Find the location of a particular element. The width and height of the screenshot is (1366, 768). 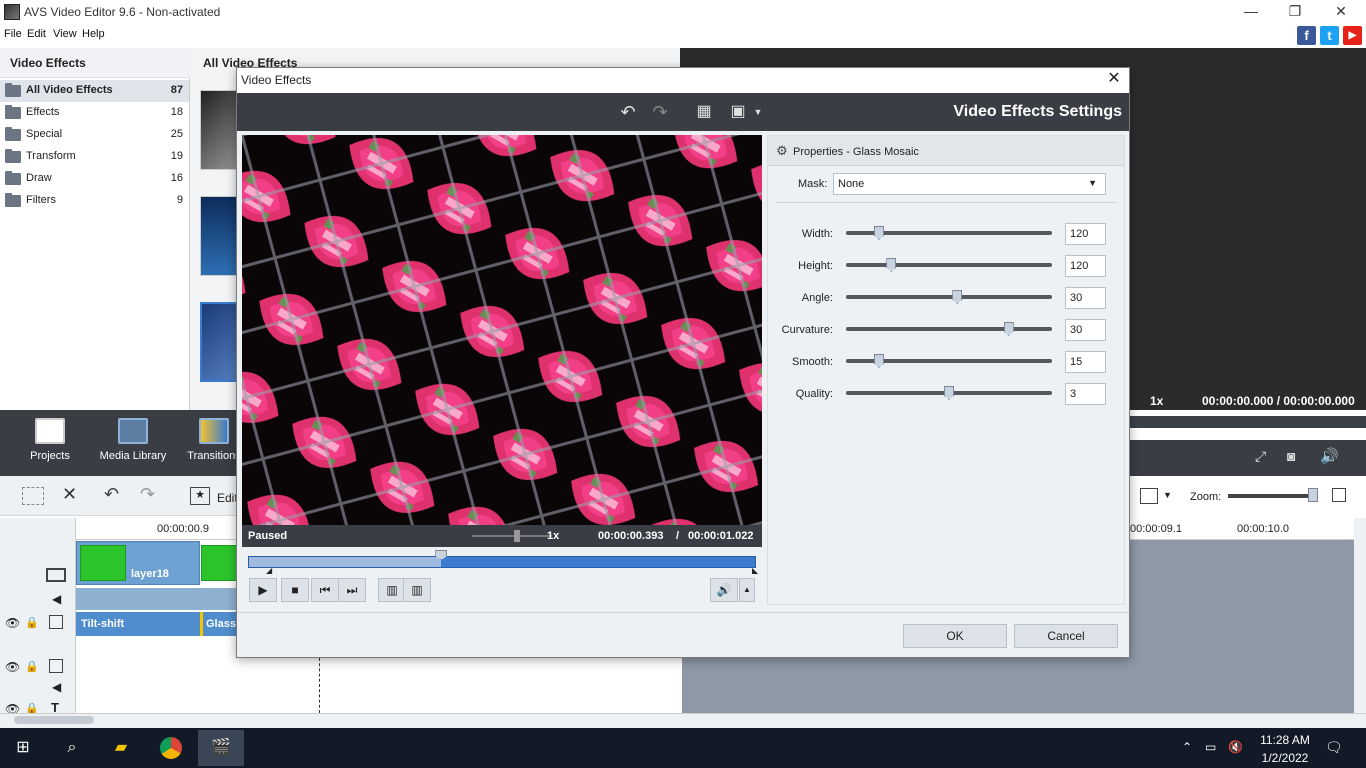

current-time: 00:00:00.393 is located at coordinates (631, 536).